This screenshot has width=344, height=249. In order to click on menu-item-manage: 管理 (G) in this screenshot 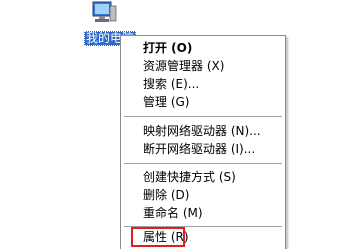, I will do `click(166, 102)`.